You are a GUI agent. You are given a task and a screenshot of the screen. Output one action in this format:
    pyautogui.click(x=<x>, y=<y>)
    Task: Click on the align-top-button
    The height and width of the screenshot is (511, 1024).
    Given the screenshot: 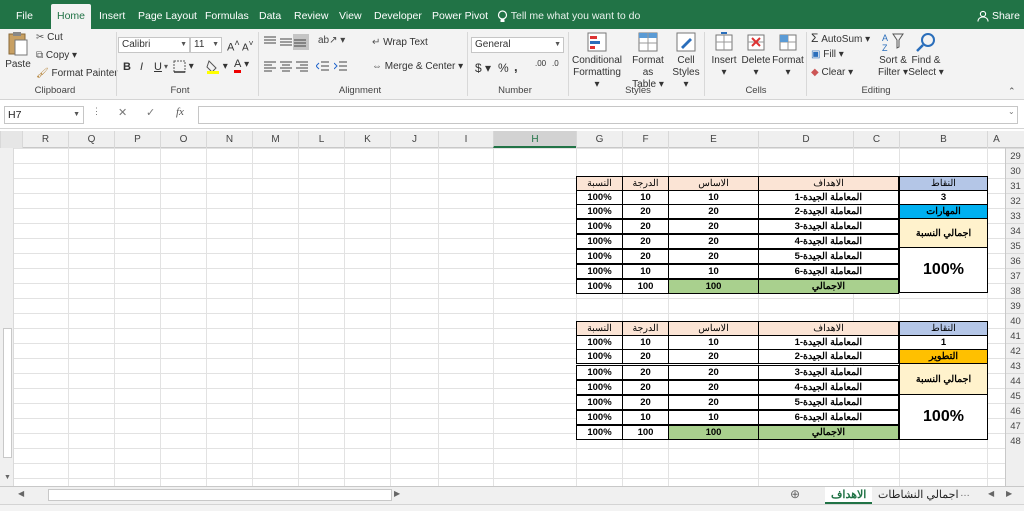 What is the action you would take?
    pyautogui.click(x=270, y=42)
    